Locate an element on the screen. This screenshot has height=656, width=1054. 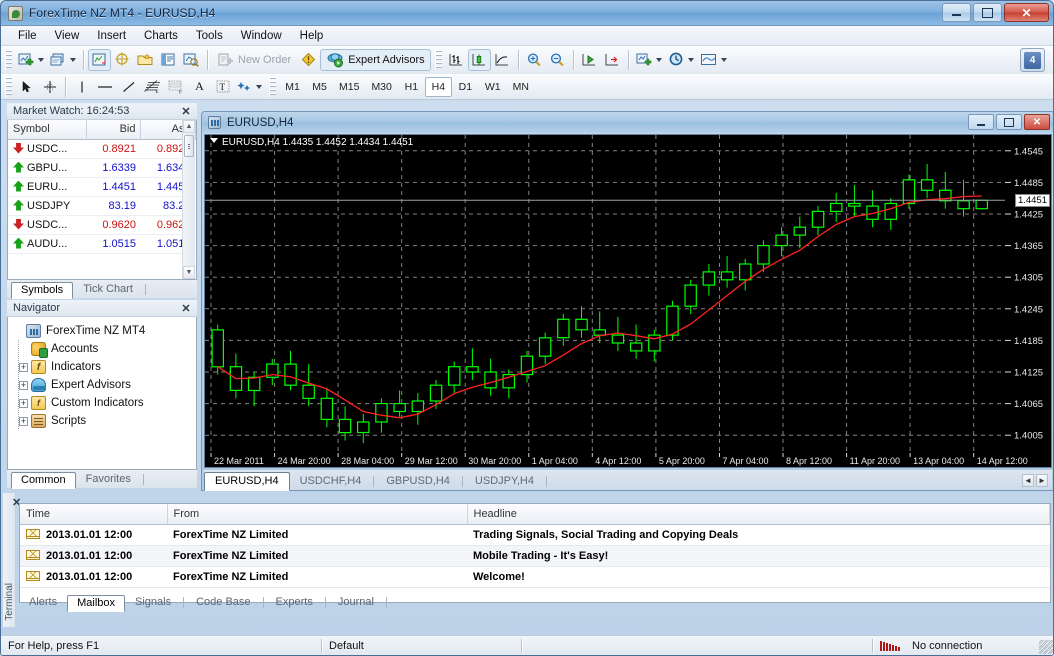
line-chart-button is located at coordinates (502, 60).